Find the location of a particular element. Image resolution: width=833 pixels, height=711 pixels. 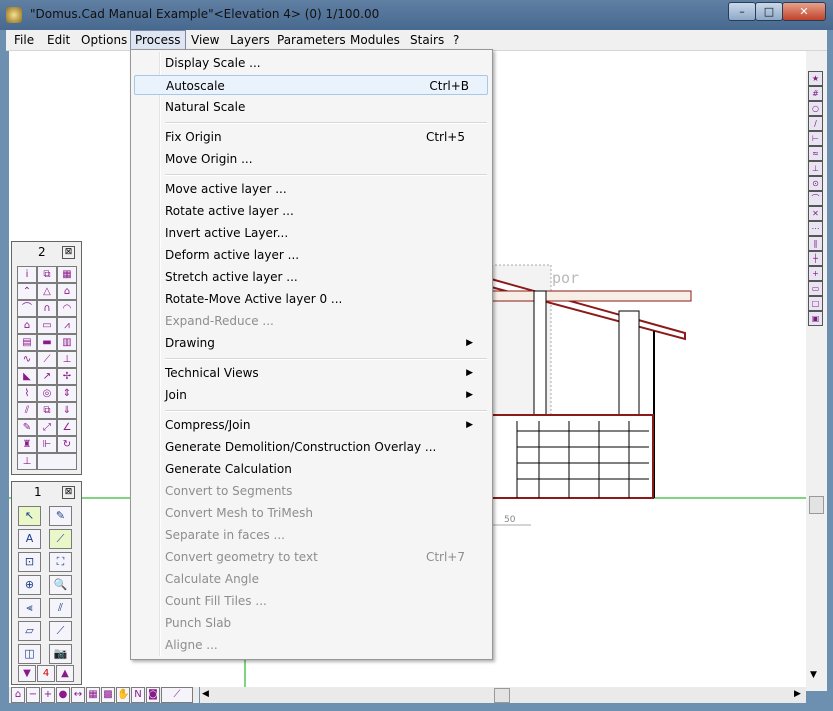

menu-stairs: Stairs is located at coordinates (427, 40).